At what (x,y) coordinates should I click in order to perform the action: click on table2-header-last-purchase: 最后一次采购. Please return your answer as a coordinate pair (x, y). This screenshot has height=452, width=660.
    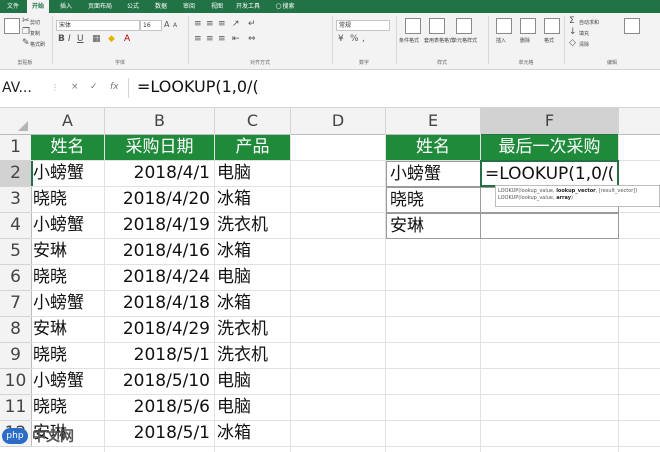
    Looking at the image, I should click on (549, 147).